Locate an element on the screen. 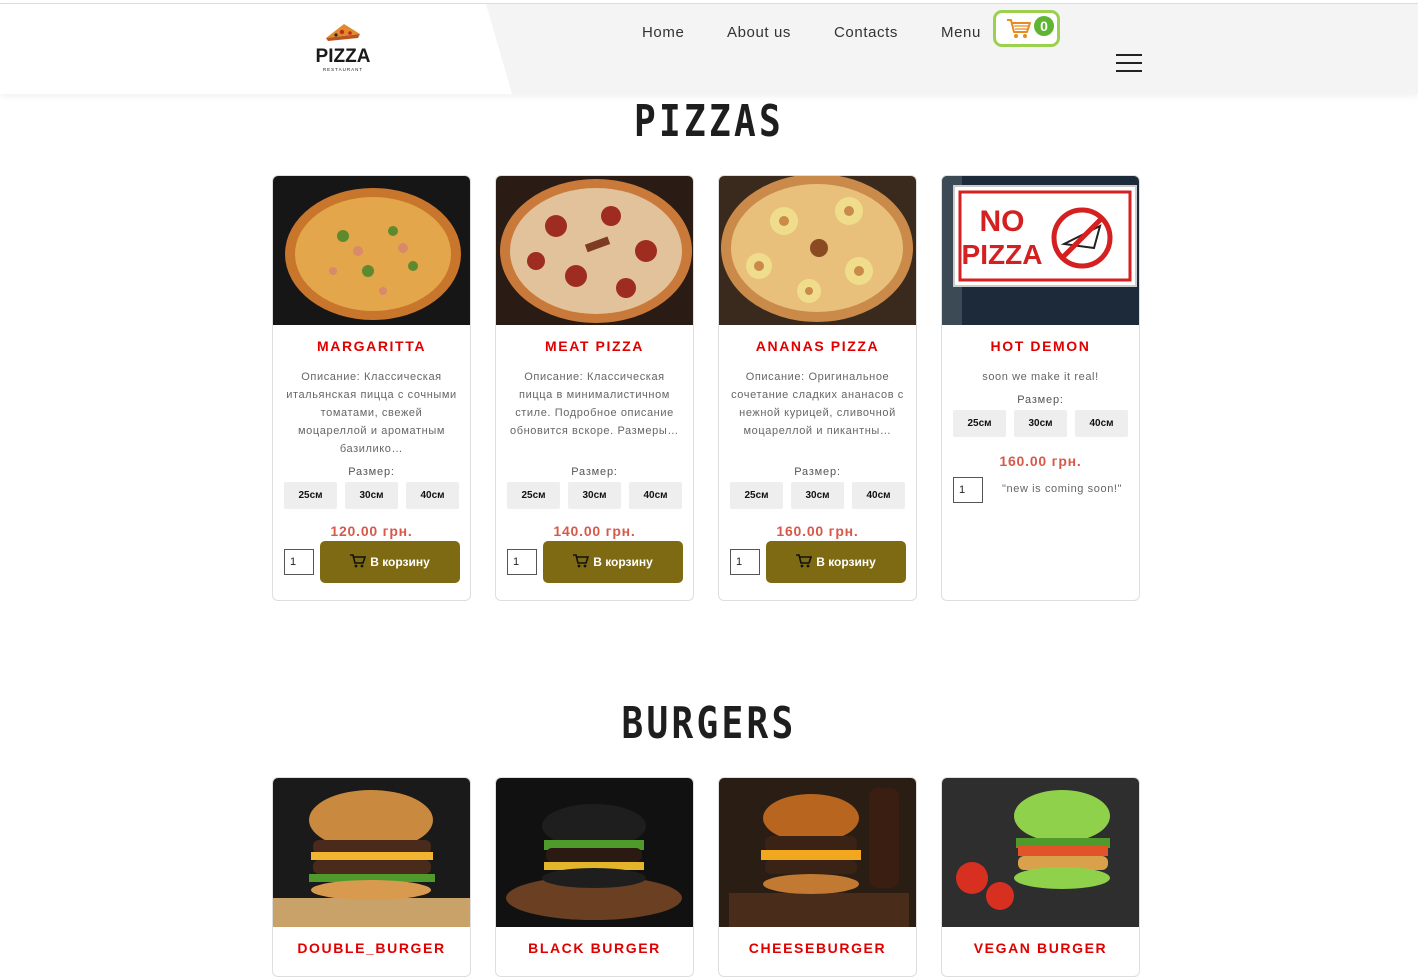 This screenshot has width=1418, height=977. svg-text: NO is located at coordinates (1002, 221).